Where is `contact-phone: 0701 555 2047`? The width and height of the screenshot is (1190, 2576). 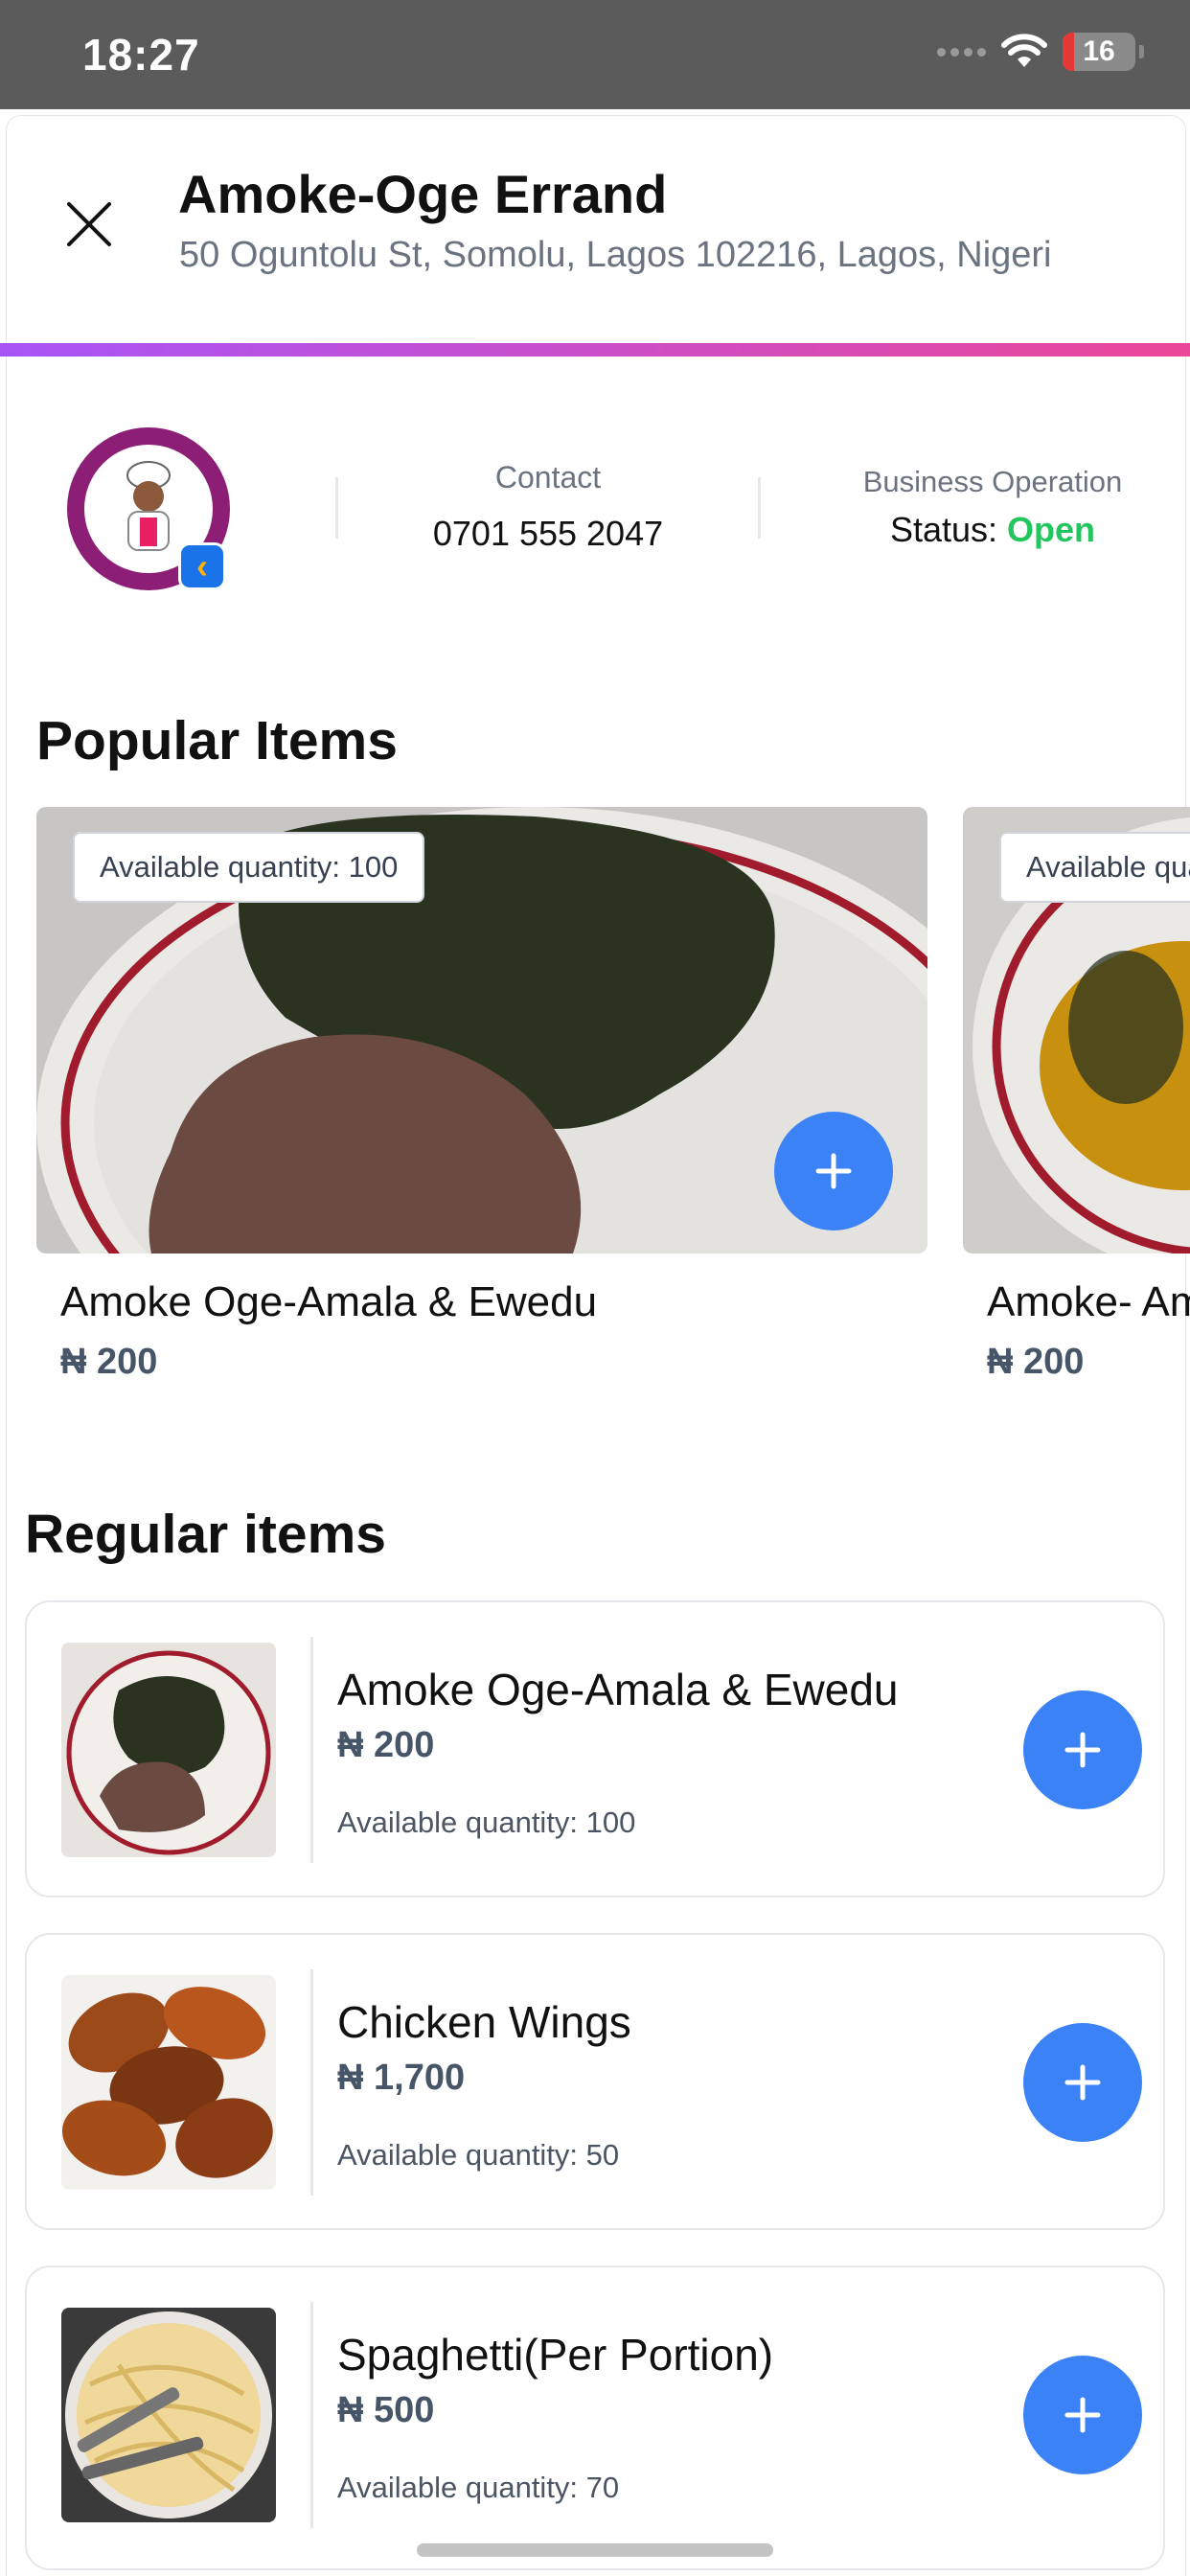
contact-phone: 0701 555 2047 is located at coordinates (548, 534).